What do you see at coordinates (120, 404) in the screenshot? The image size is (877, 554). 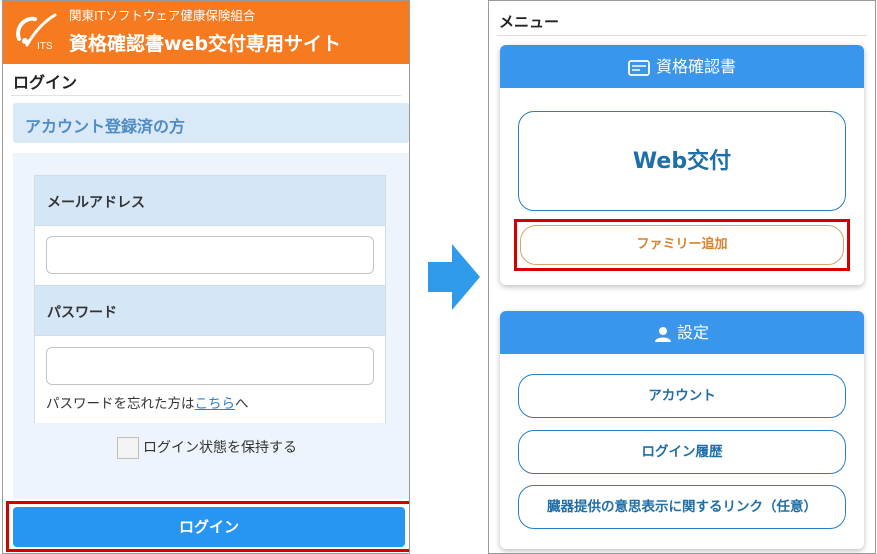 I see `forgot-prefix: パスワードを忘れた方は` at bounding box center [120, 404].